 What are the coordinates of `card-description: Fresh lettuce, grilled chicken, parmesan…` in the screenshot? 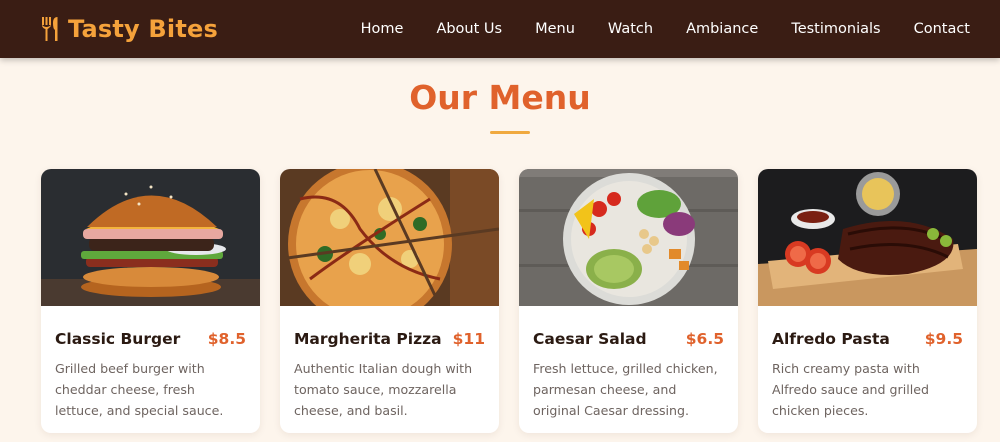 It's located at (625, 389).